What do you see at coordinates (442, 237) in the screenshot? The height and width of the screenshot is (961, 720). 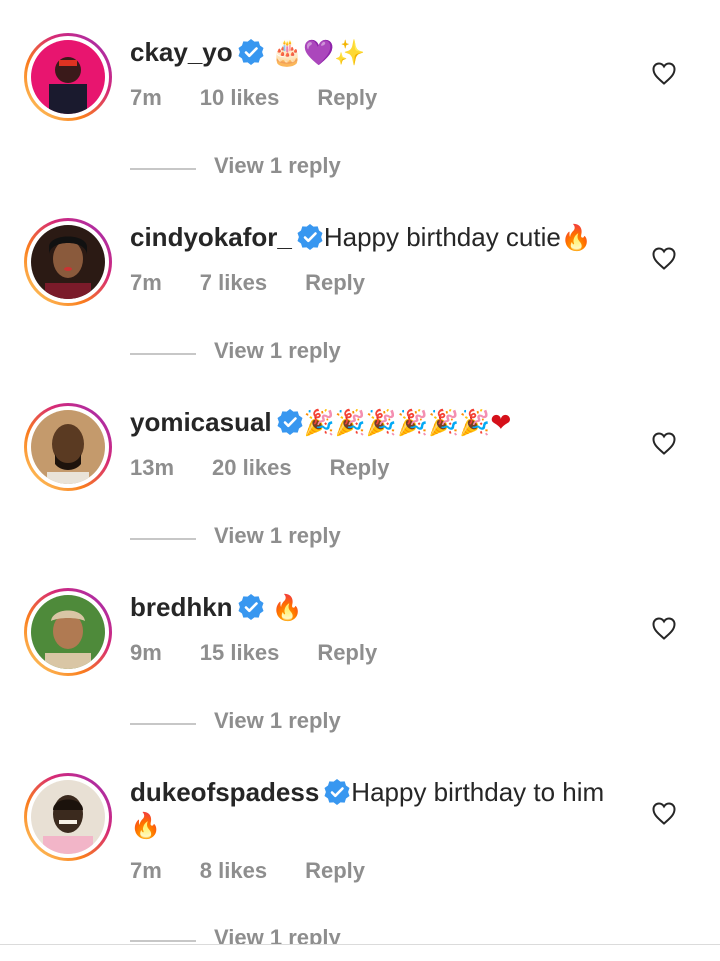 I see `comment-body: Happy birthday cutie` at bounding box center [442, 237].